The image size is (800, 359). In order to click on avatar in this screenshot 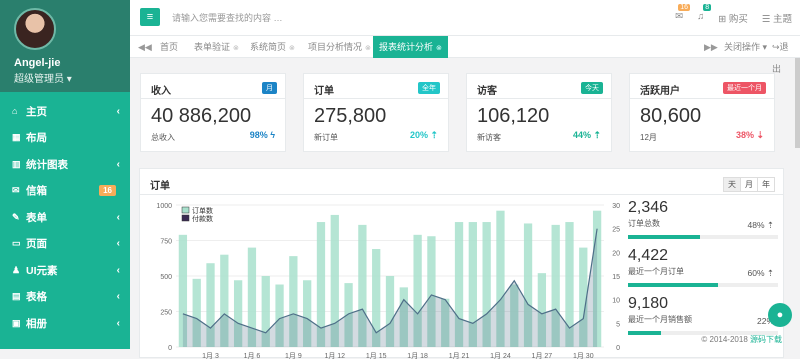, I will do `click(35, 29)`.